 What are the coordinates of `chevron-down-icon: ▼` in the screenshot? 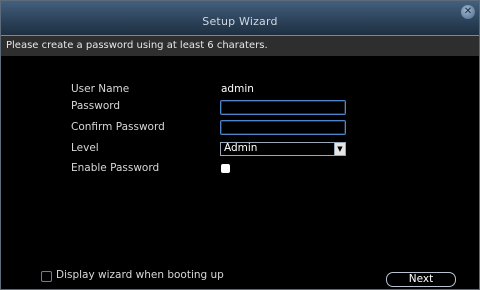 It's located at (339, 149).